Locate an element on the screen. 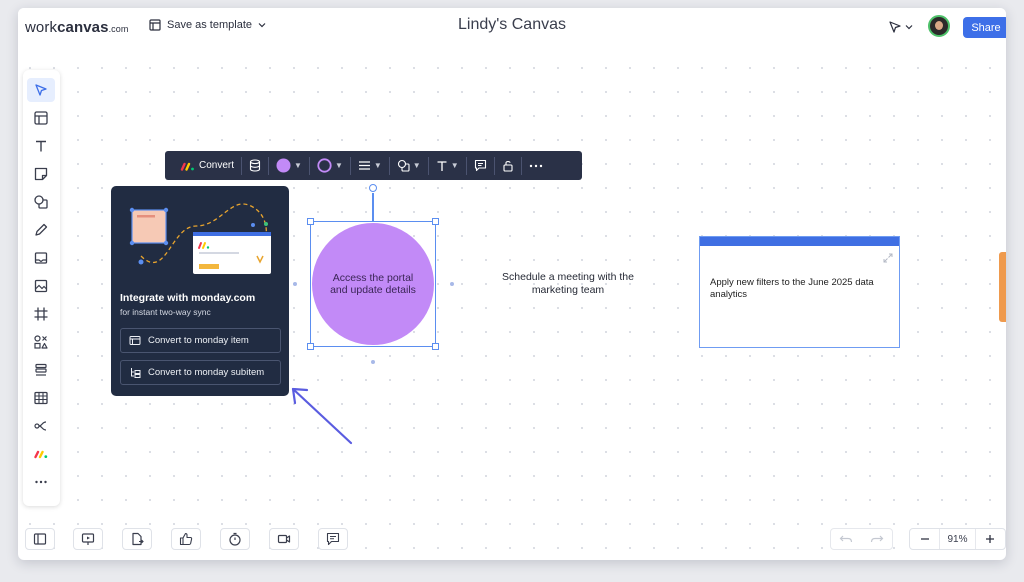  shape-type-button: ▼ is located at coordinates (409, 165).